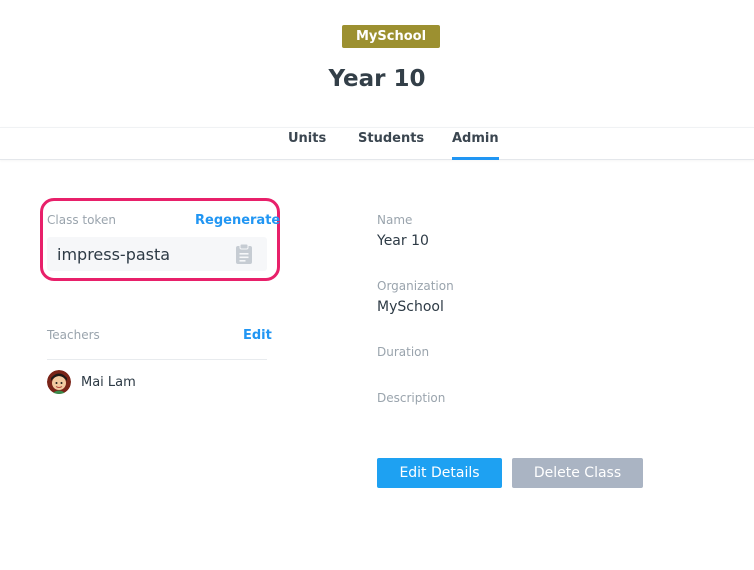 The image size is (754, 570). I want to click on teachers-label: Teachers, so click(73, 335).